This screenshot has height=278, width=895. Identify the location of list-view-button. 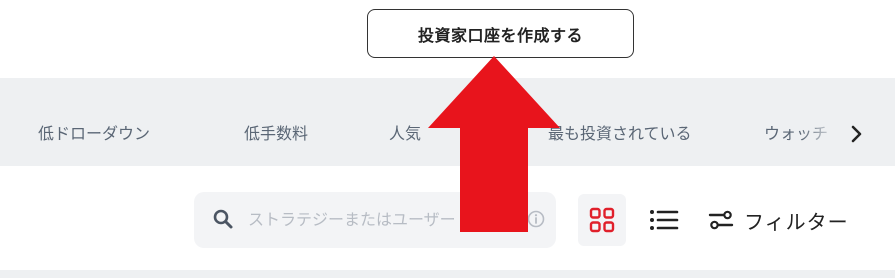
(664, 220).